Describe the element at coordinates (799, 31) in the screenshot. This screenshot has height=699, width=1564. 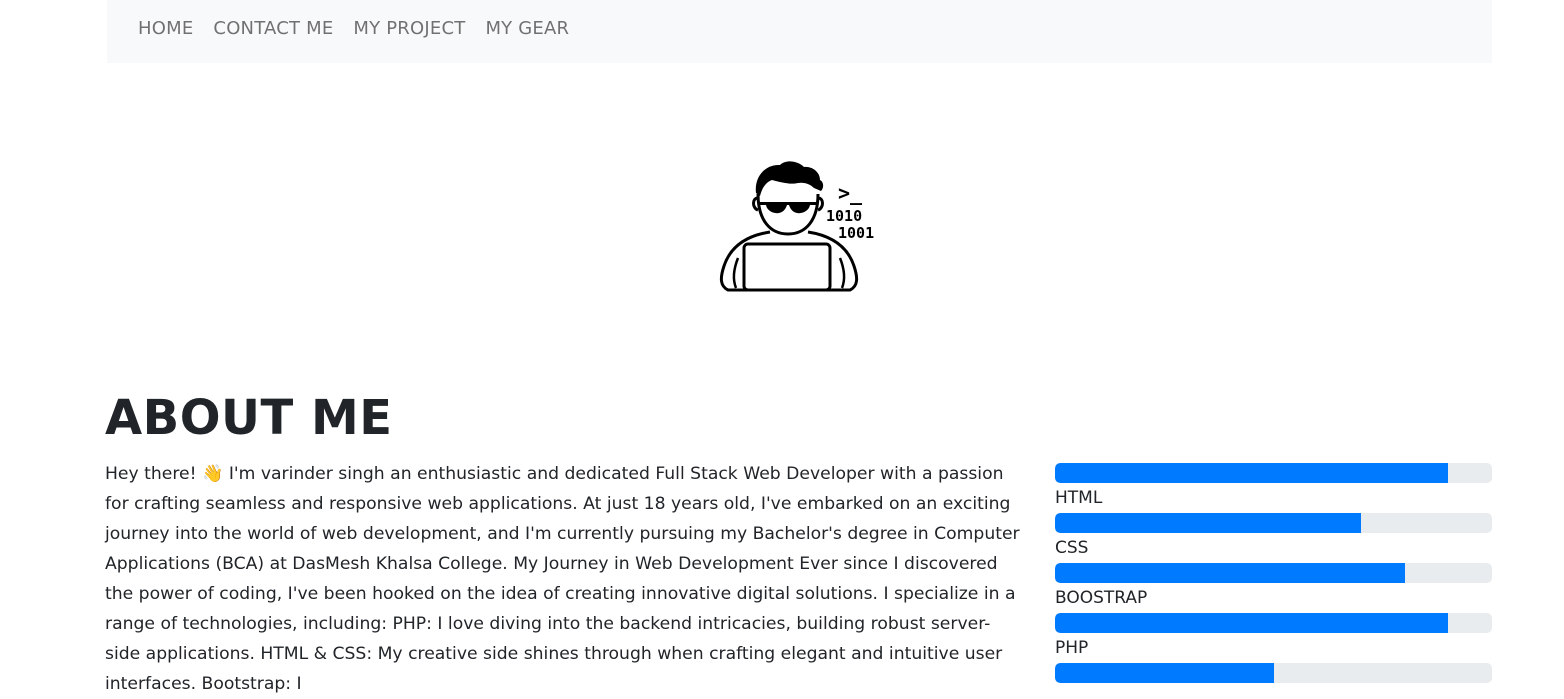
I see `navbar: HOME CONTACT ME MY PROJECT MY GEAR` at that location.